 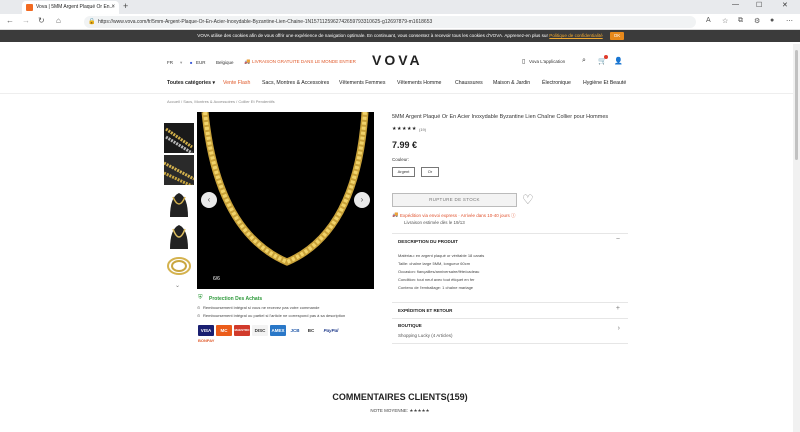 I want to click on profile-icon: ●, so click(x=772, y=20).